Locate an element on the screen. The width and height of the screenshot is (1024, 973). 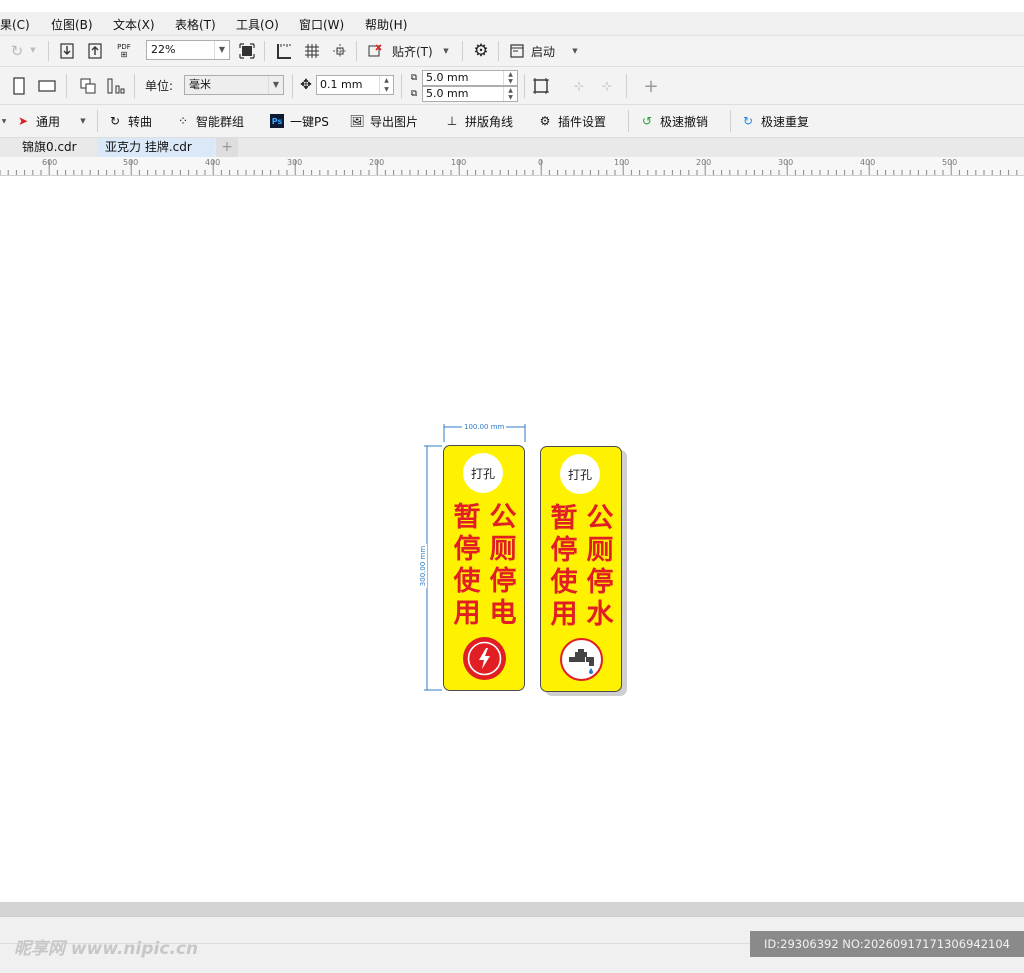
duplicate-y-field: 5.0 mm ▲ ▼ is located at coordinates (470, 94).